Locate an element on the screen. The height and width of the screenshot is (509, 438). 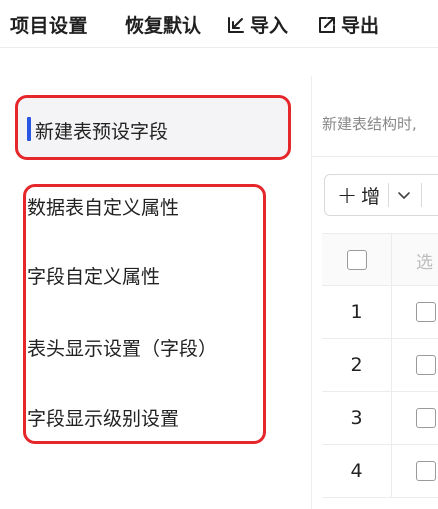
top-toolbar: 项目设置 恢复默认 导入 导出 is located at coordinates (219, 24).